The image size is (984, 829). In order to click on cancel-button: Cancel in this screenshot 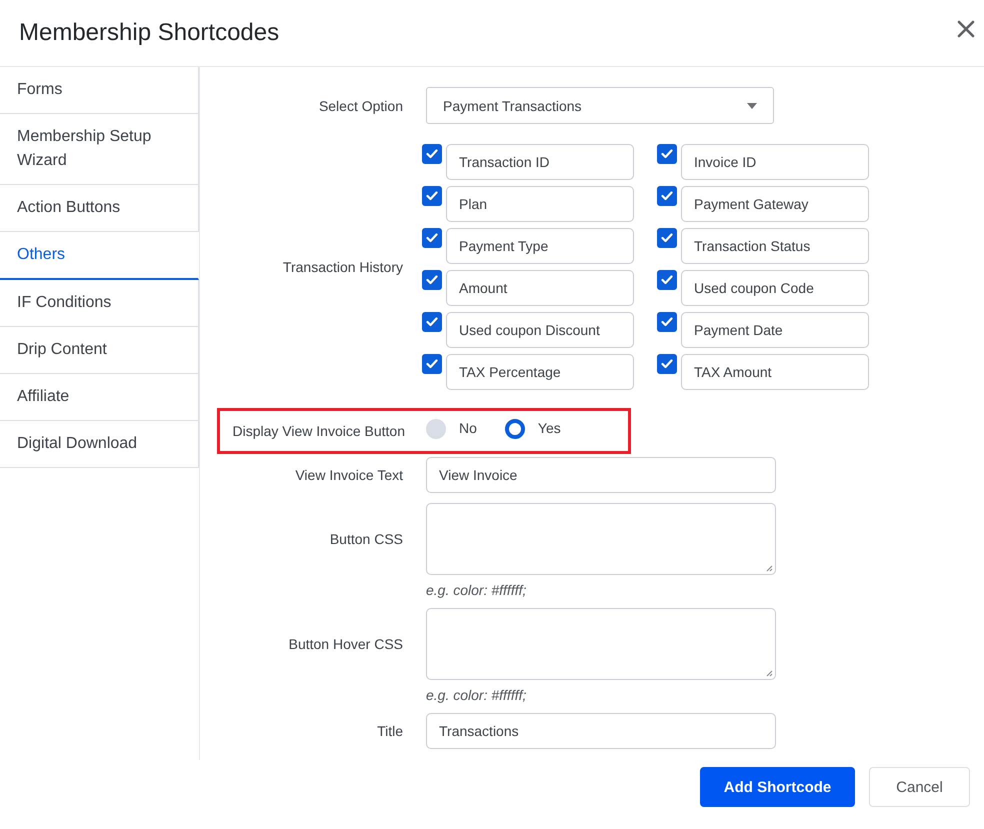, I will do `click(919, 787)`.